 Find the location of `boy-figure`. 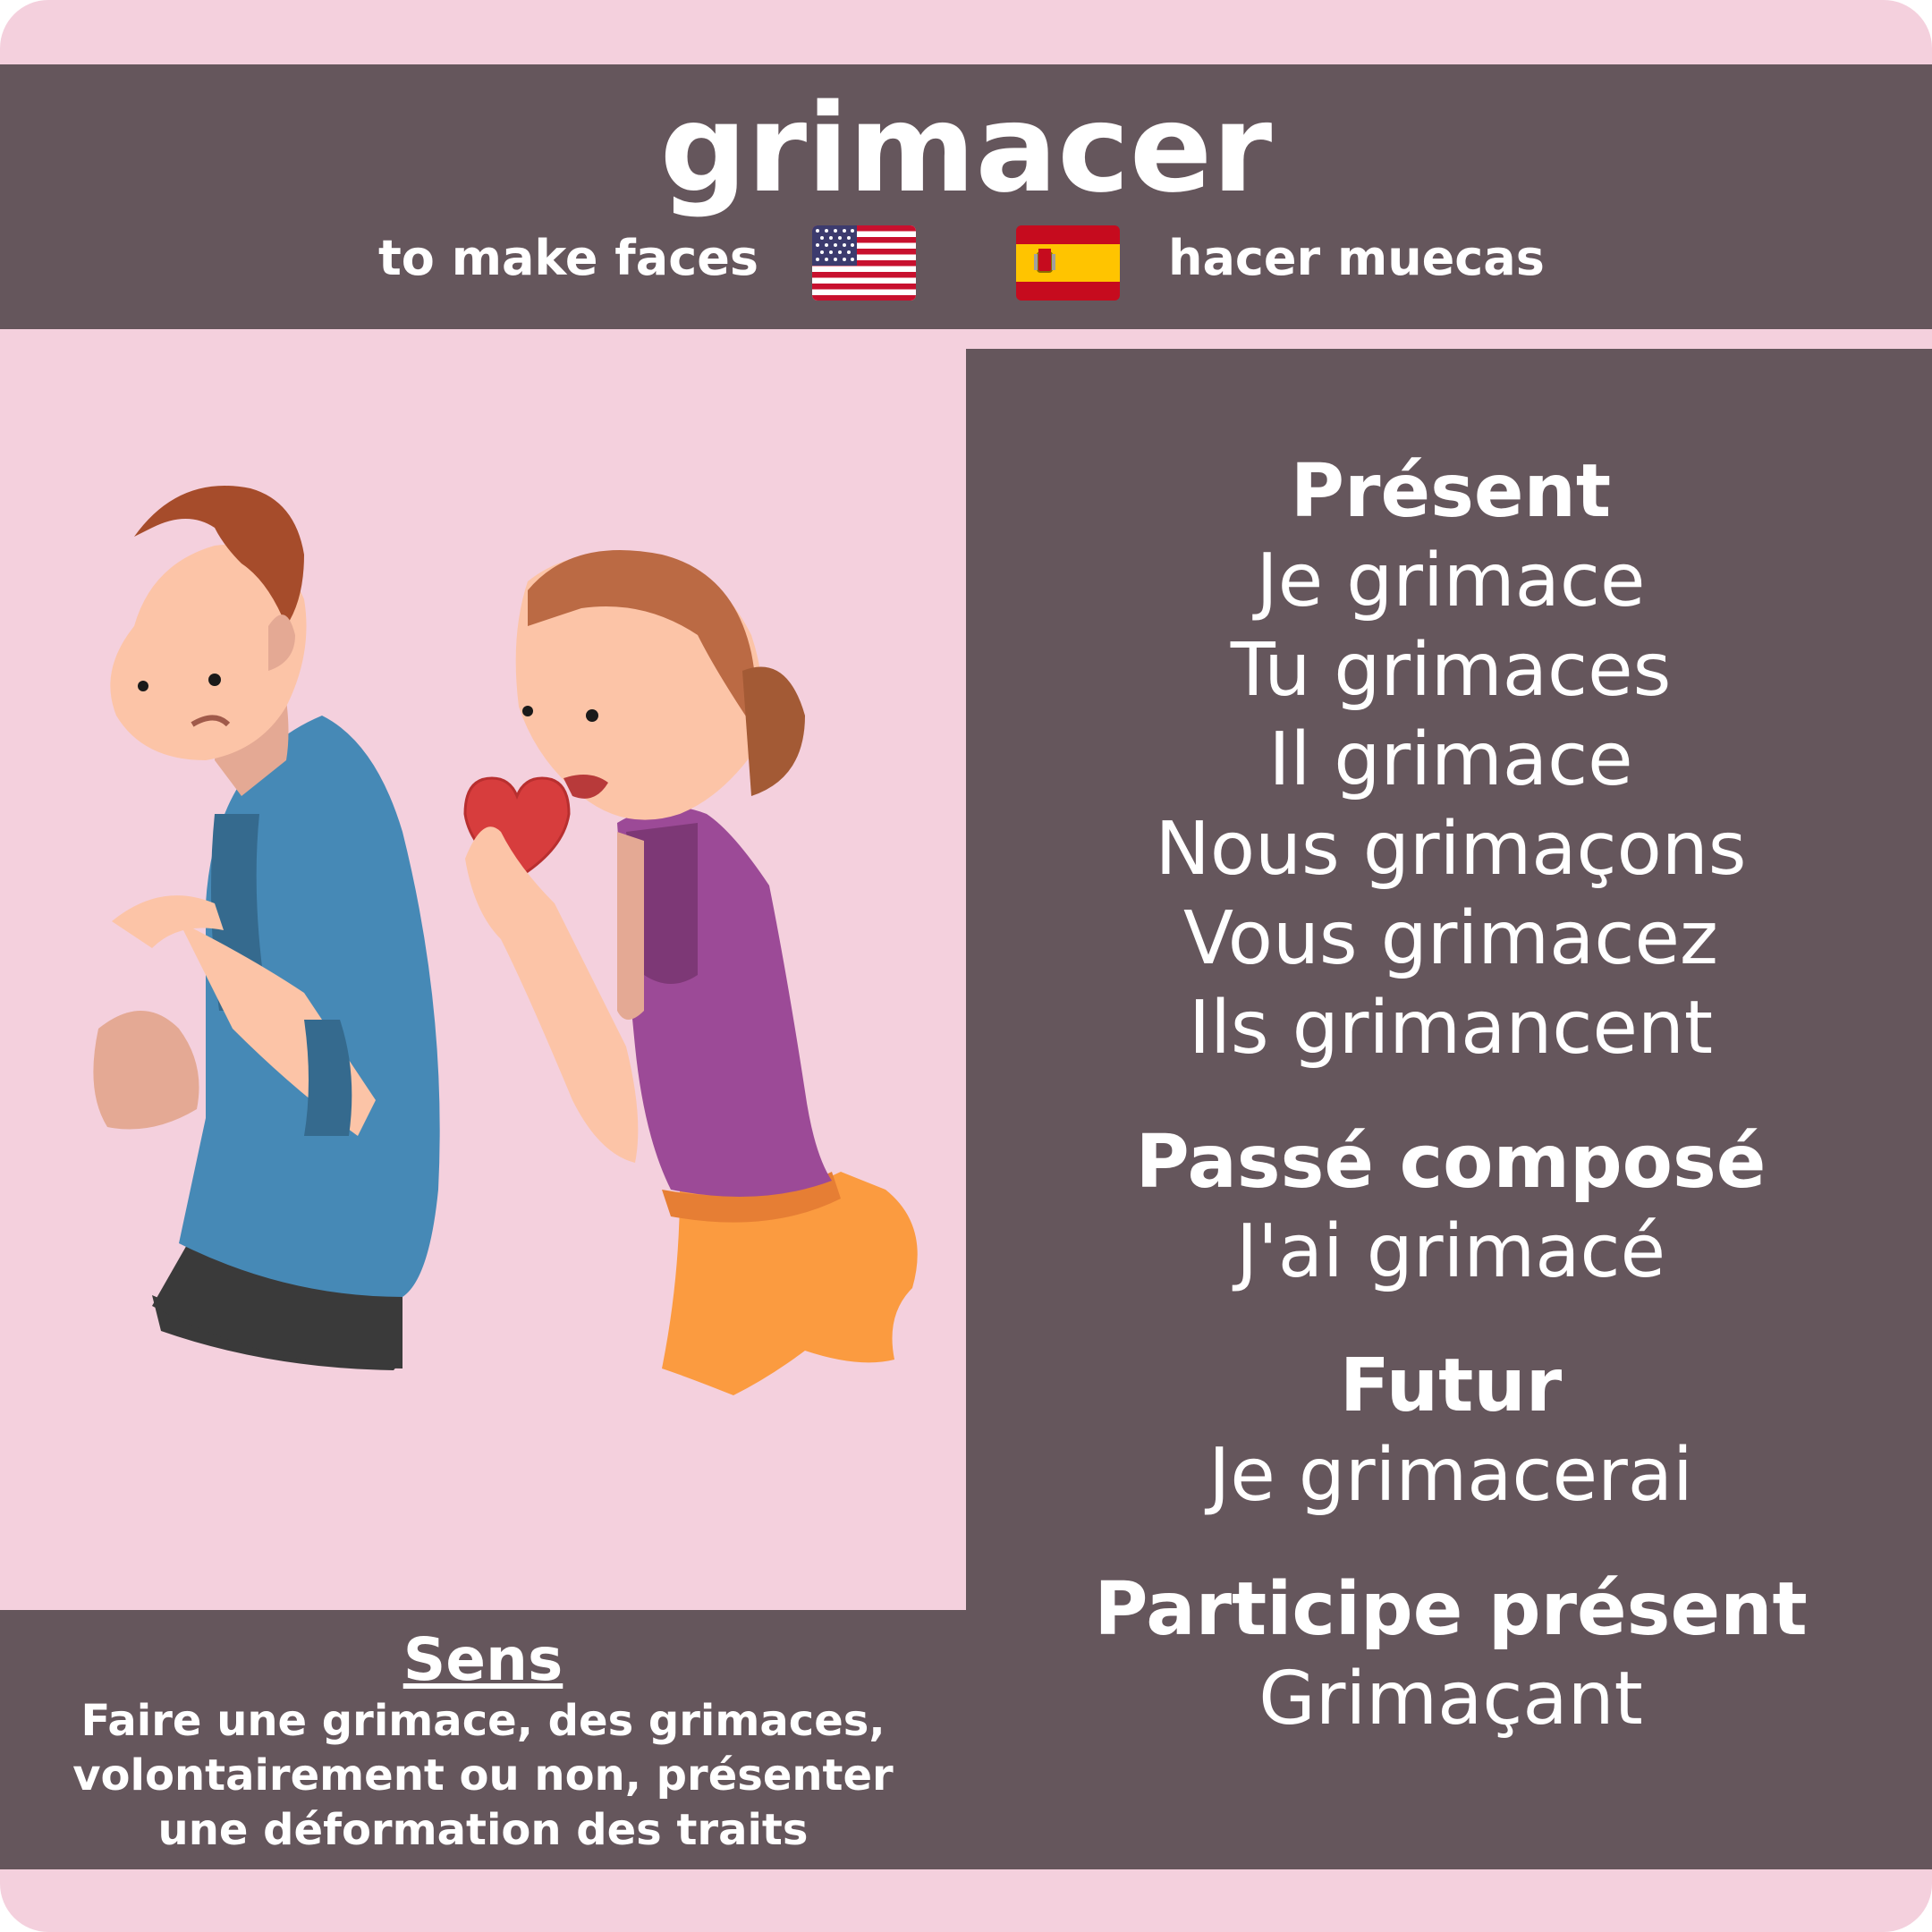

boy-figure is located at coordinates (266, 928).